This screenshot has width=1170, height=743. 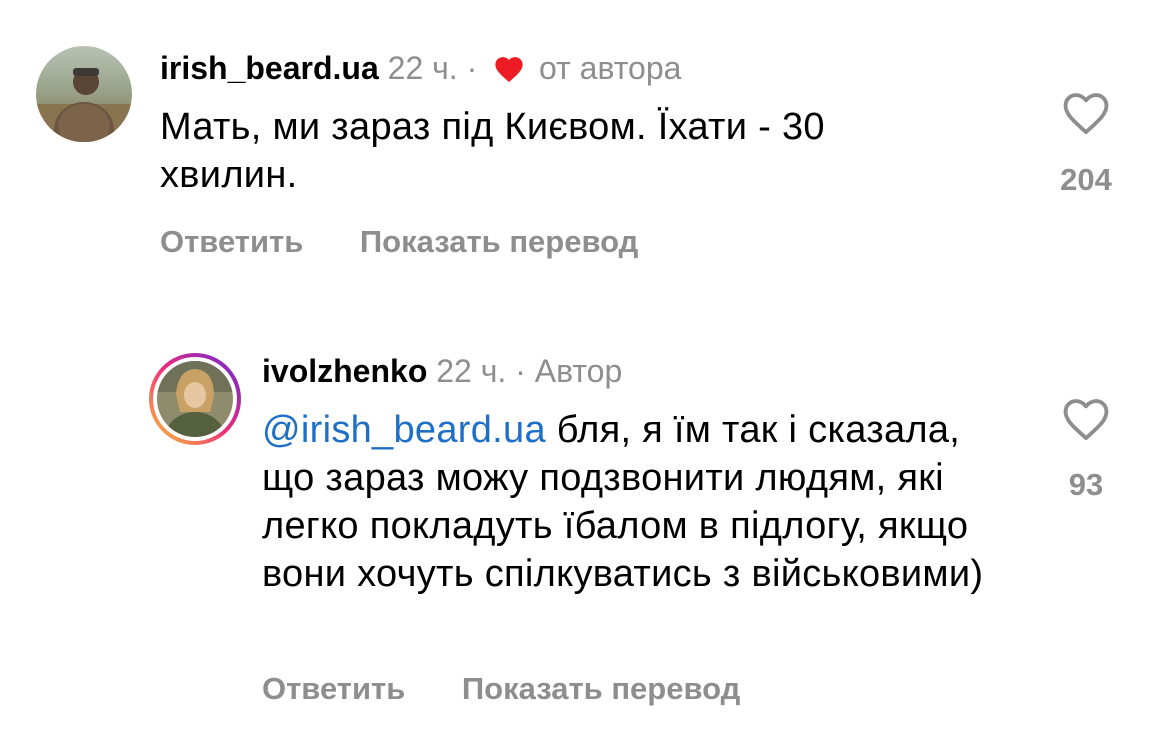 I want to click on comment-header: ivolzhenko 22 ч. · Автор, so click(x=442, y=371).